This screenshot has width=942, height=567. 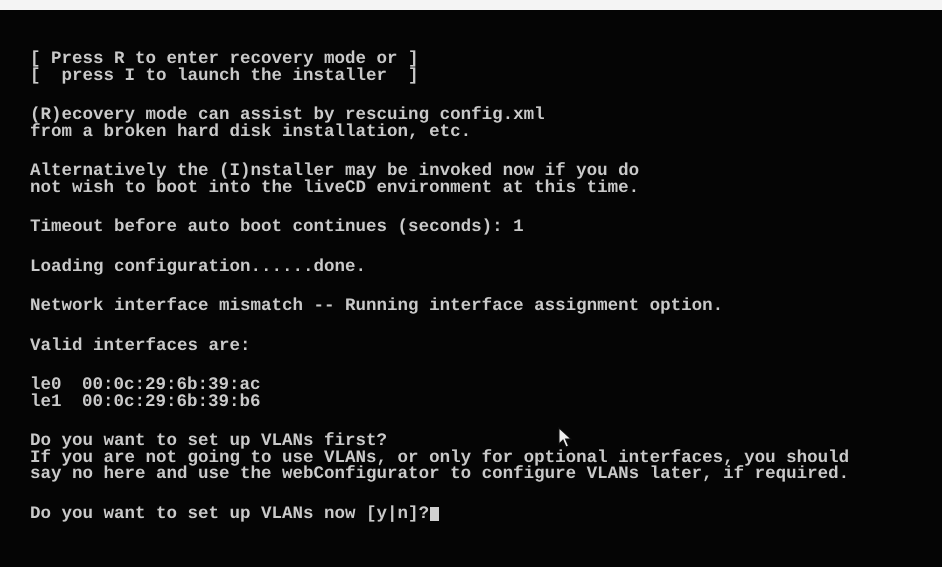 What do you see at coordinates (209, 441) in the screenshot?
I see `console-line: Do you want to set up VLANs first?` at bounding box center [209, 441].